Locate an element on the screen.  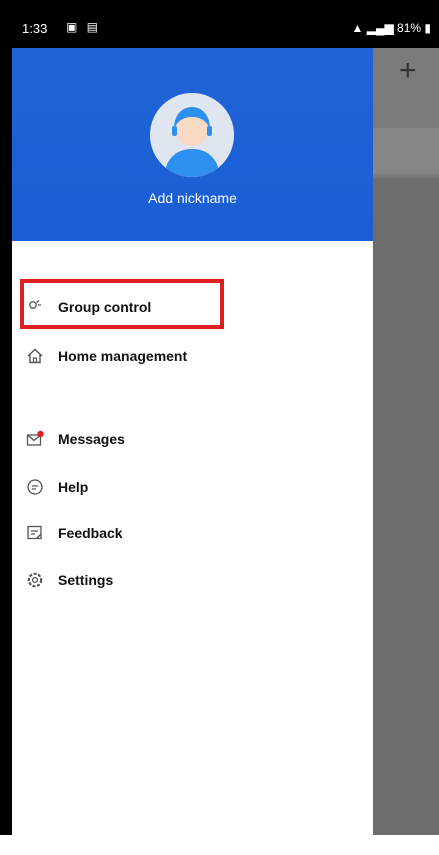
bottom-strip is located at coordinates (219, 845).